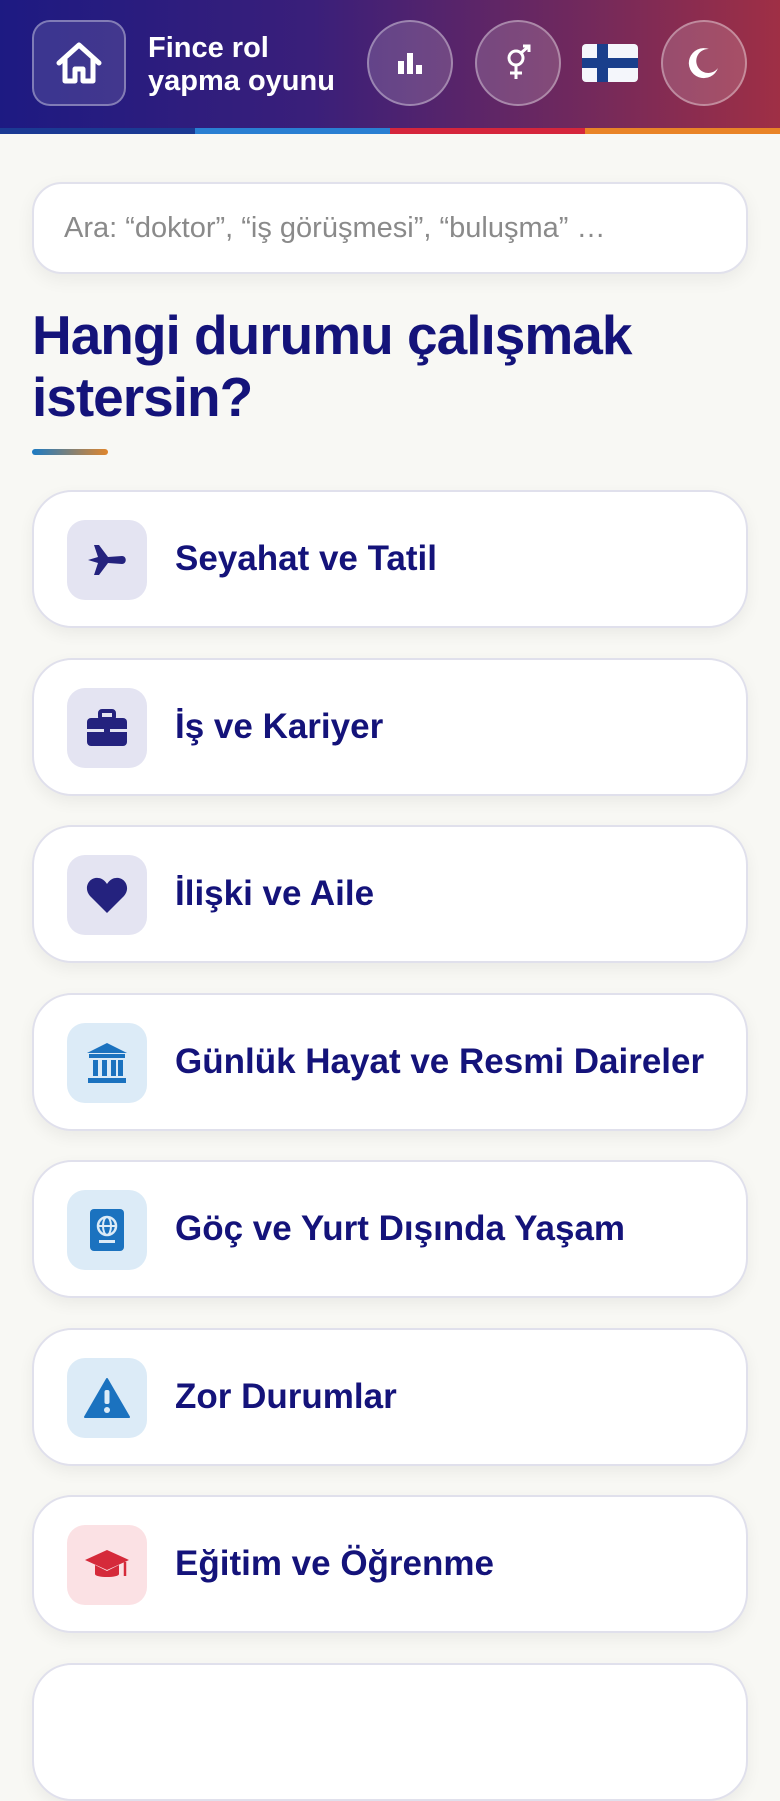  I want to click on category-label: Eğitim ve Öğrenme, so click(334, 1563).